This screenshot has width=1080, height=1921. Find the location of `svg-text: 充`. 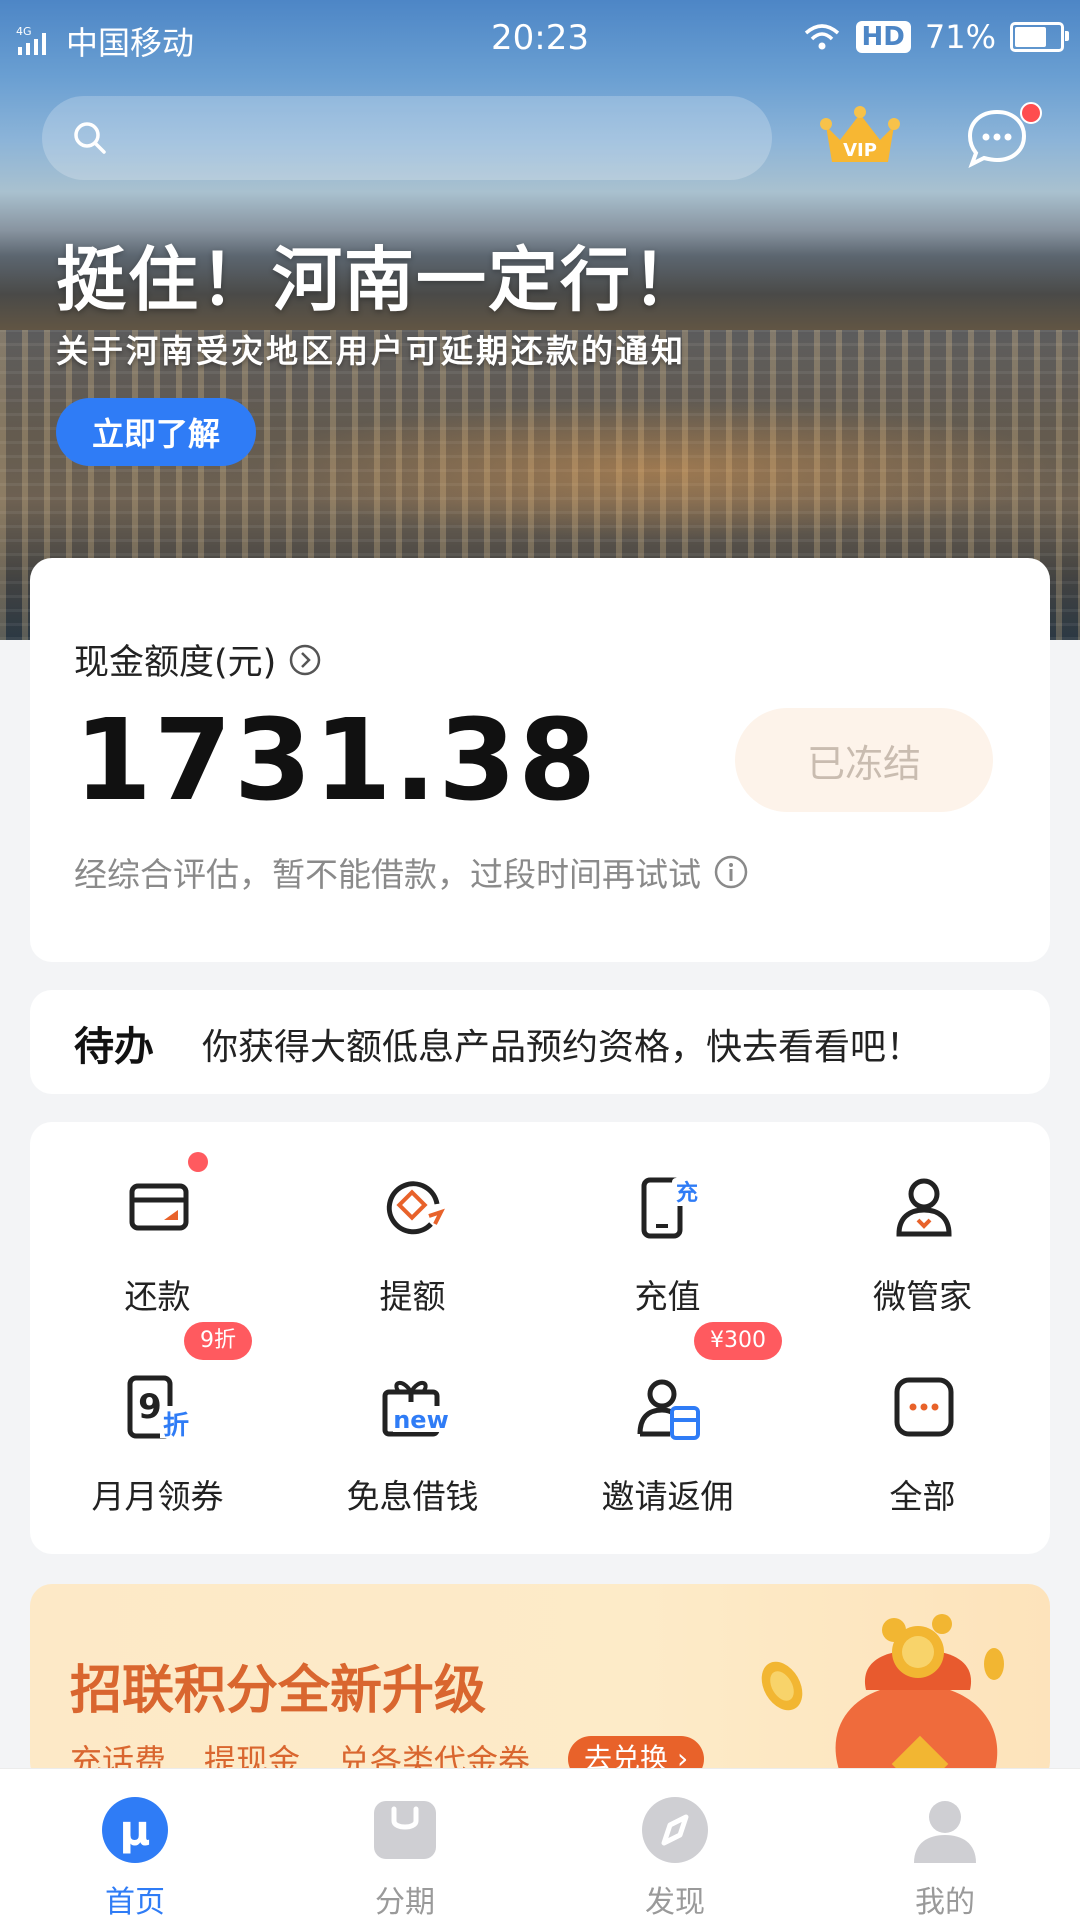

svg-text: 充 is located at coordinates (687, 1193).